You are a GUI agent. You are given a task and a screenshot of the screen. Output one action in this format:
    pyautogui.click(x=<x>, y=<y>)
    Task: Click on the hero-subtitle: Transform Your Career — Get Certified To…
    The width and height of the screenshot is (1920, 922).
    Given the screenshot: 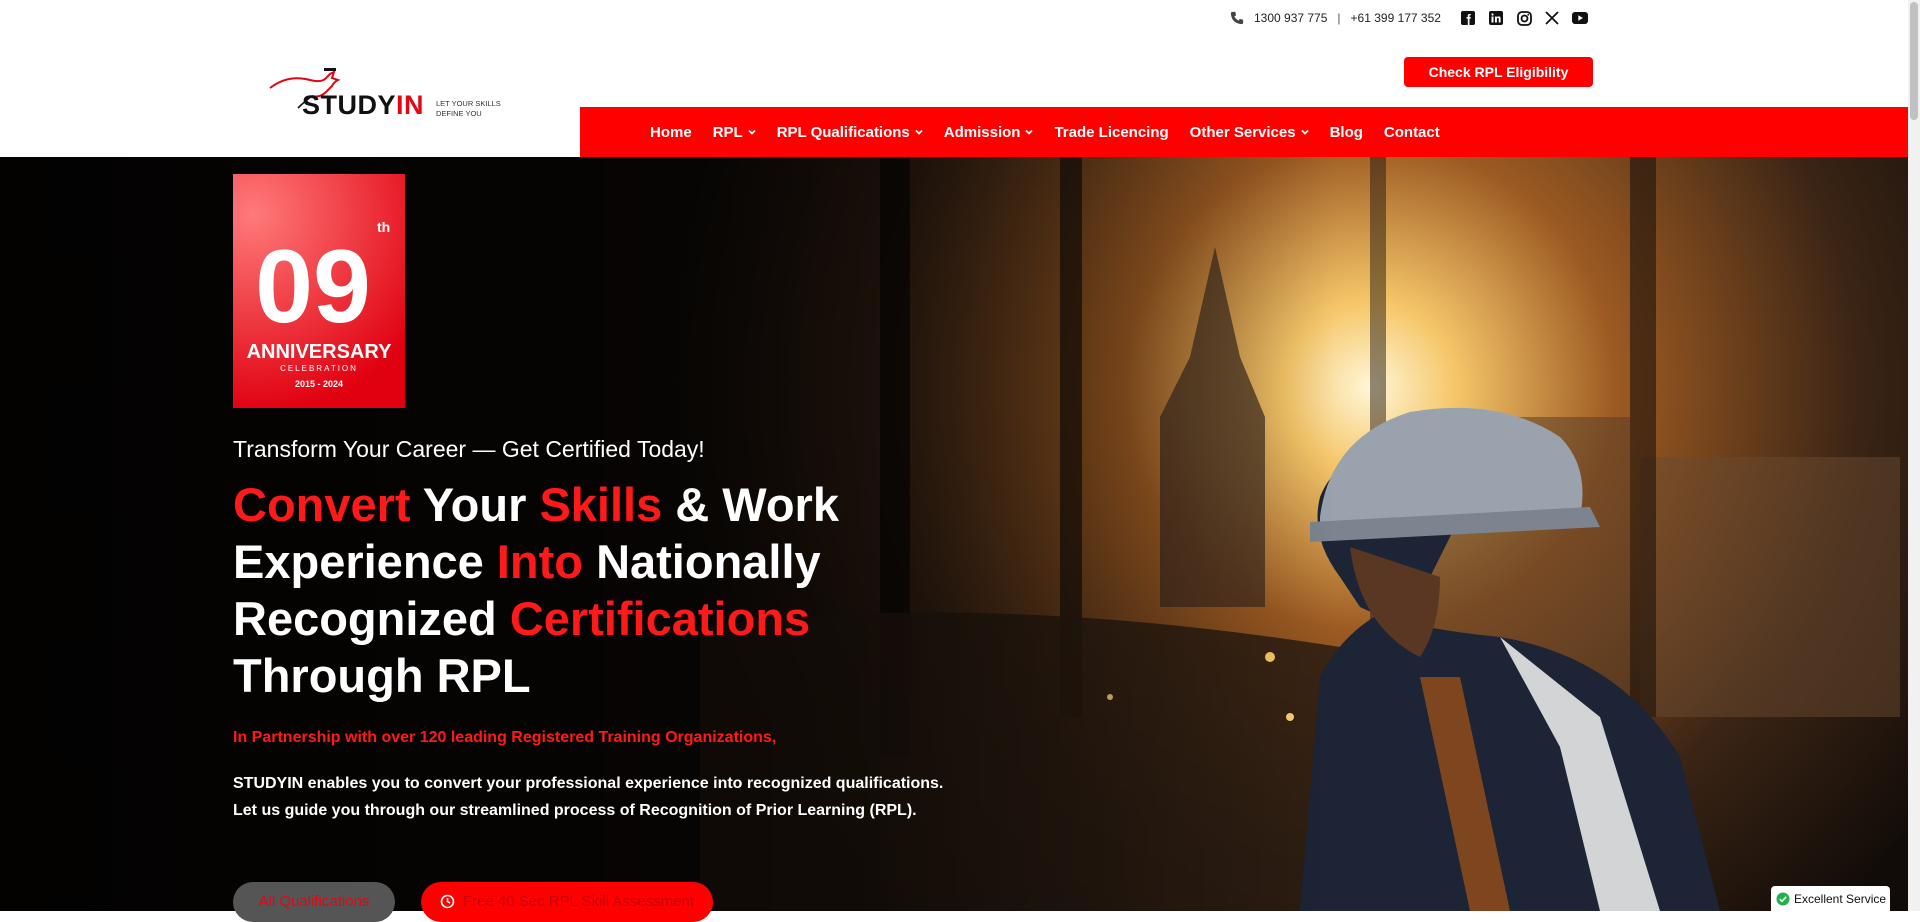 What is the action you would take?
    pyautogui.click(x=469, y=449)
    